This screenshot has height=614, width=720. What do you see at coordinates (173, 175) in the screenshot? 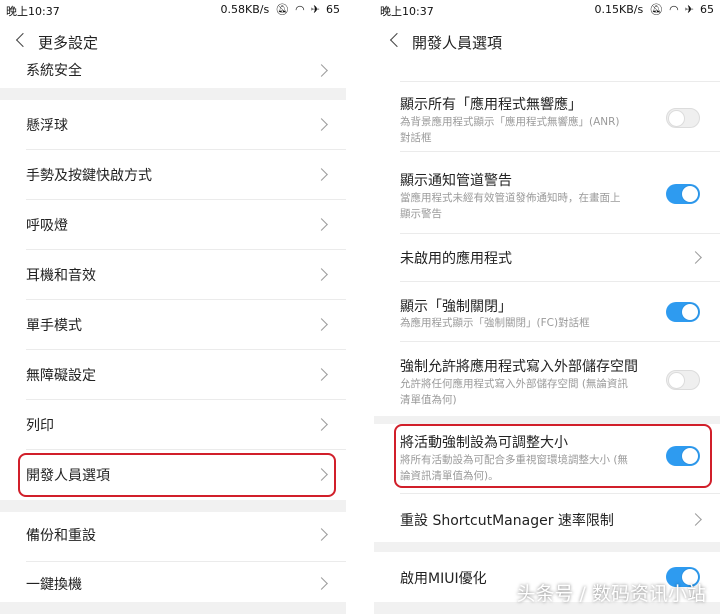
I see `settings-item: 手勢及按鍵快啟方式` at bounding box center [173, 175].